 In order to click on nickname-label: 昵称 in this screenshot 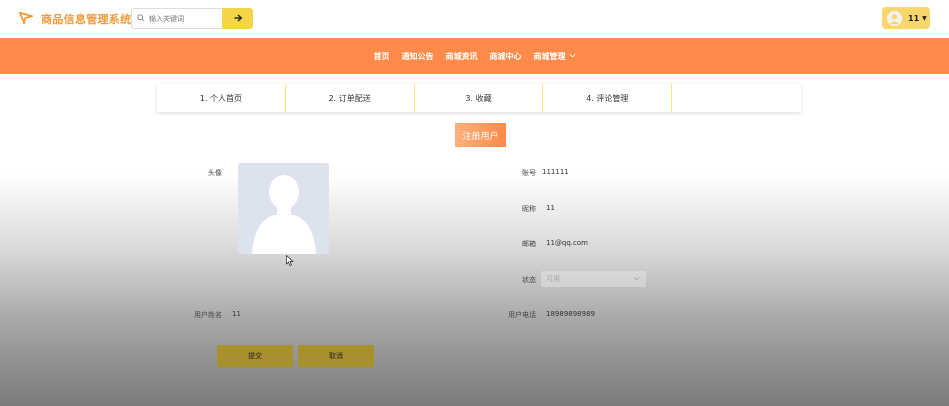, I will do `click(529, 209)`.